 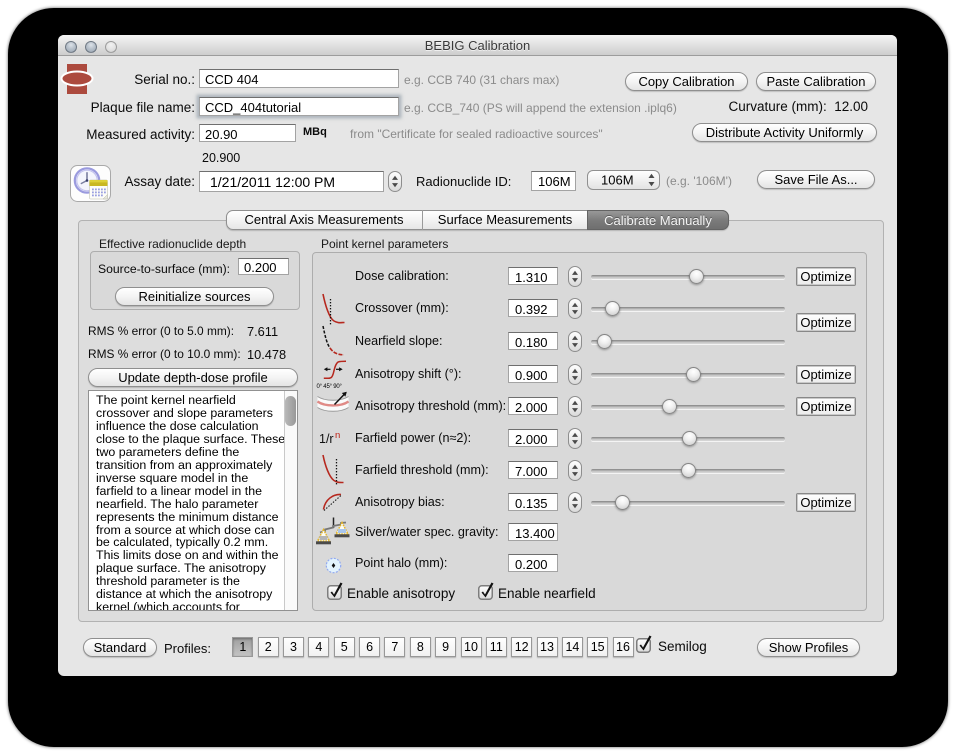 What do you see at coordinates (330, 387) in the screenshot?
I see `svg-text: 0° 45° 90°` at bounding box center [330, 387].